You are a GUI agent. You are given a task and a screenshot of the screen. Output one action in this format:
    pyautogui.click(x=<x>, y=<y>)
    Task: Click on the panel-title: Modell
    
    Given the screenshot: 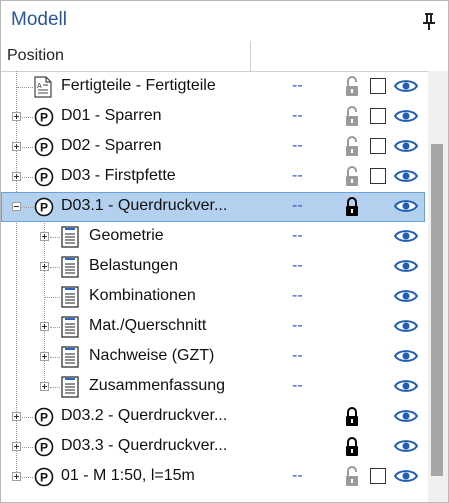 What is the action you would take?
    pyautogui.click(x=39, y=19)
    